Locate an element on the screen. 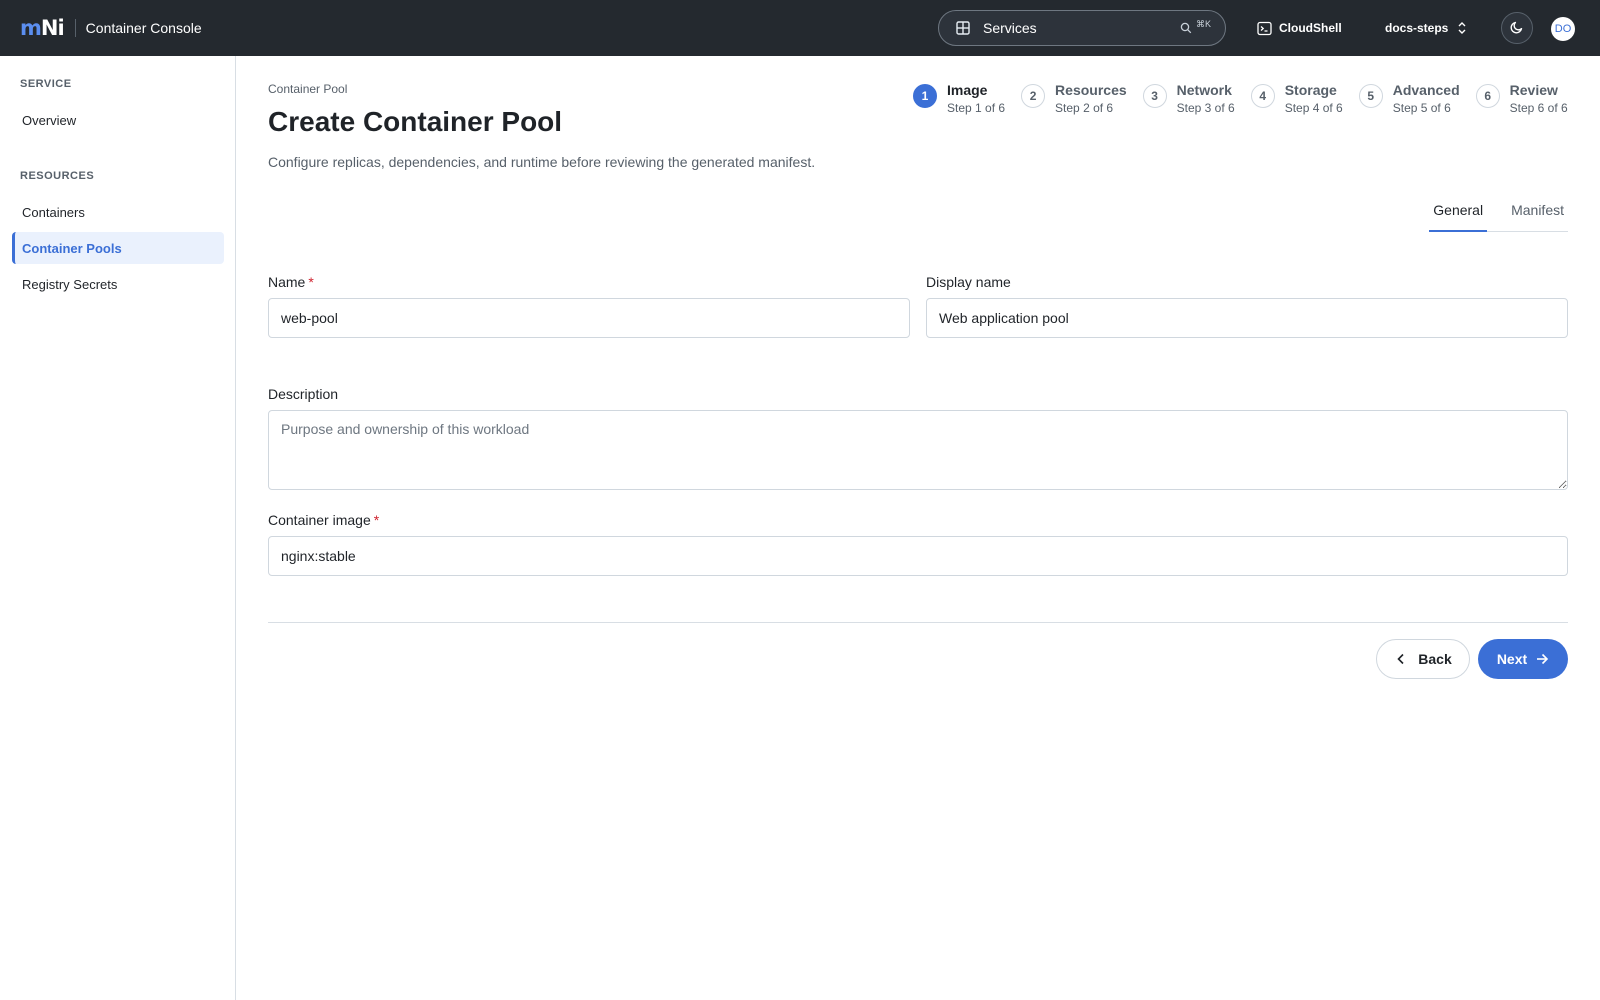  step-label: Image is located at coordinates (967, 90).